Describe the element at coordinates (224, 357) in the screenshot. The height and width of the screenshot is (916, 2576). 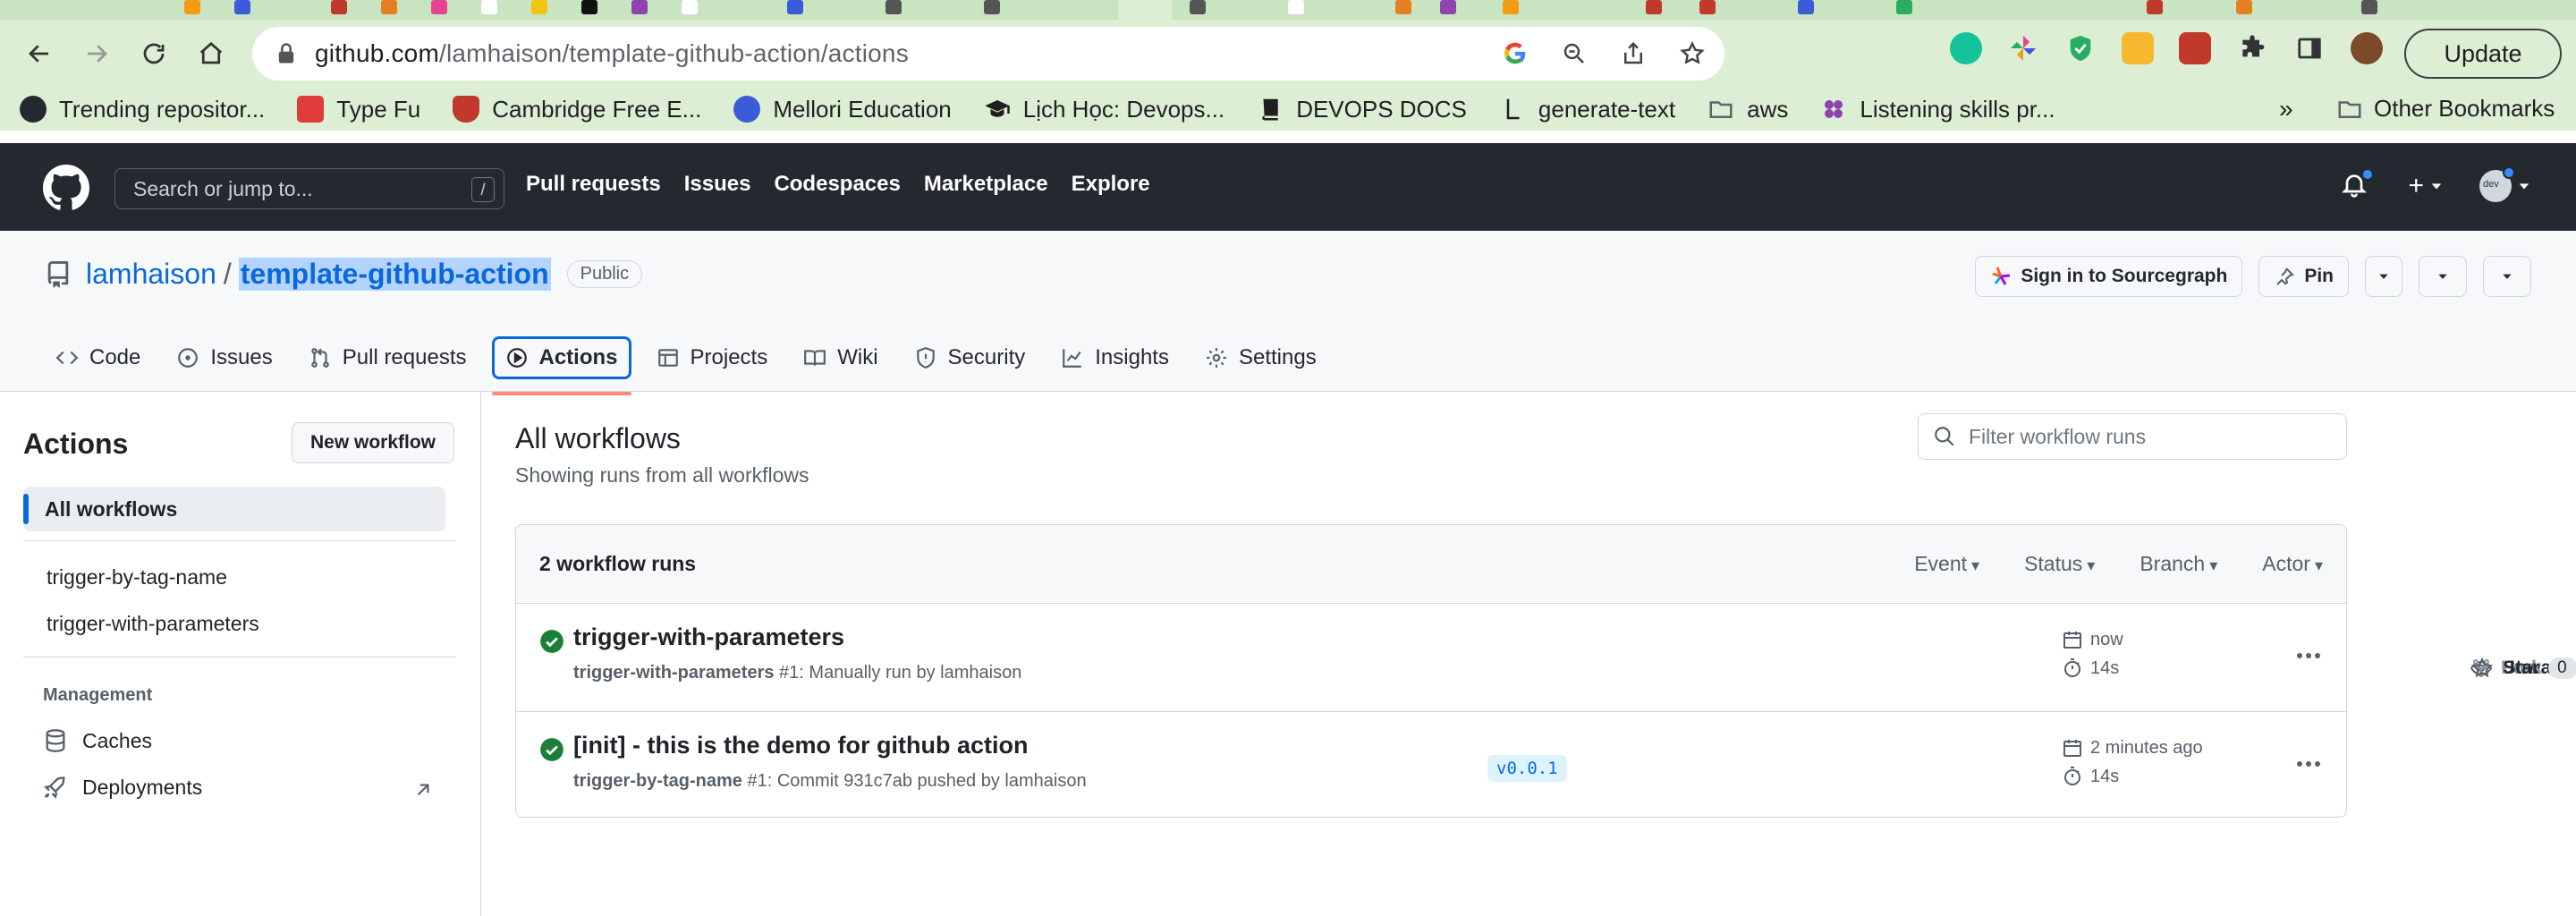
I see `tab-issues: Issues` at that location.